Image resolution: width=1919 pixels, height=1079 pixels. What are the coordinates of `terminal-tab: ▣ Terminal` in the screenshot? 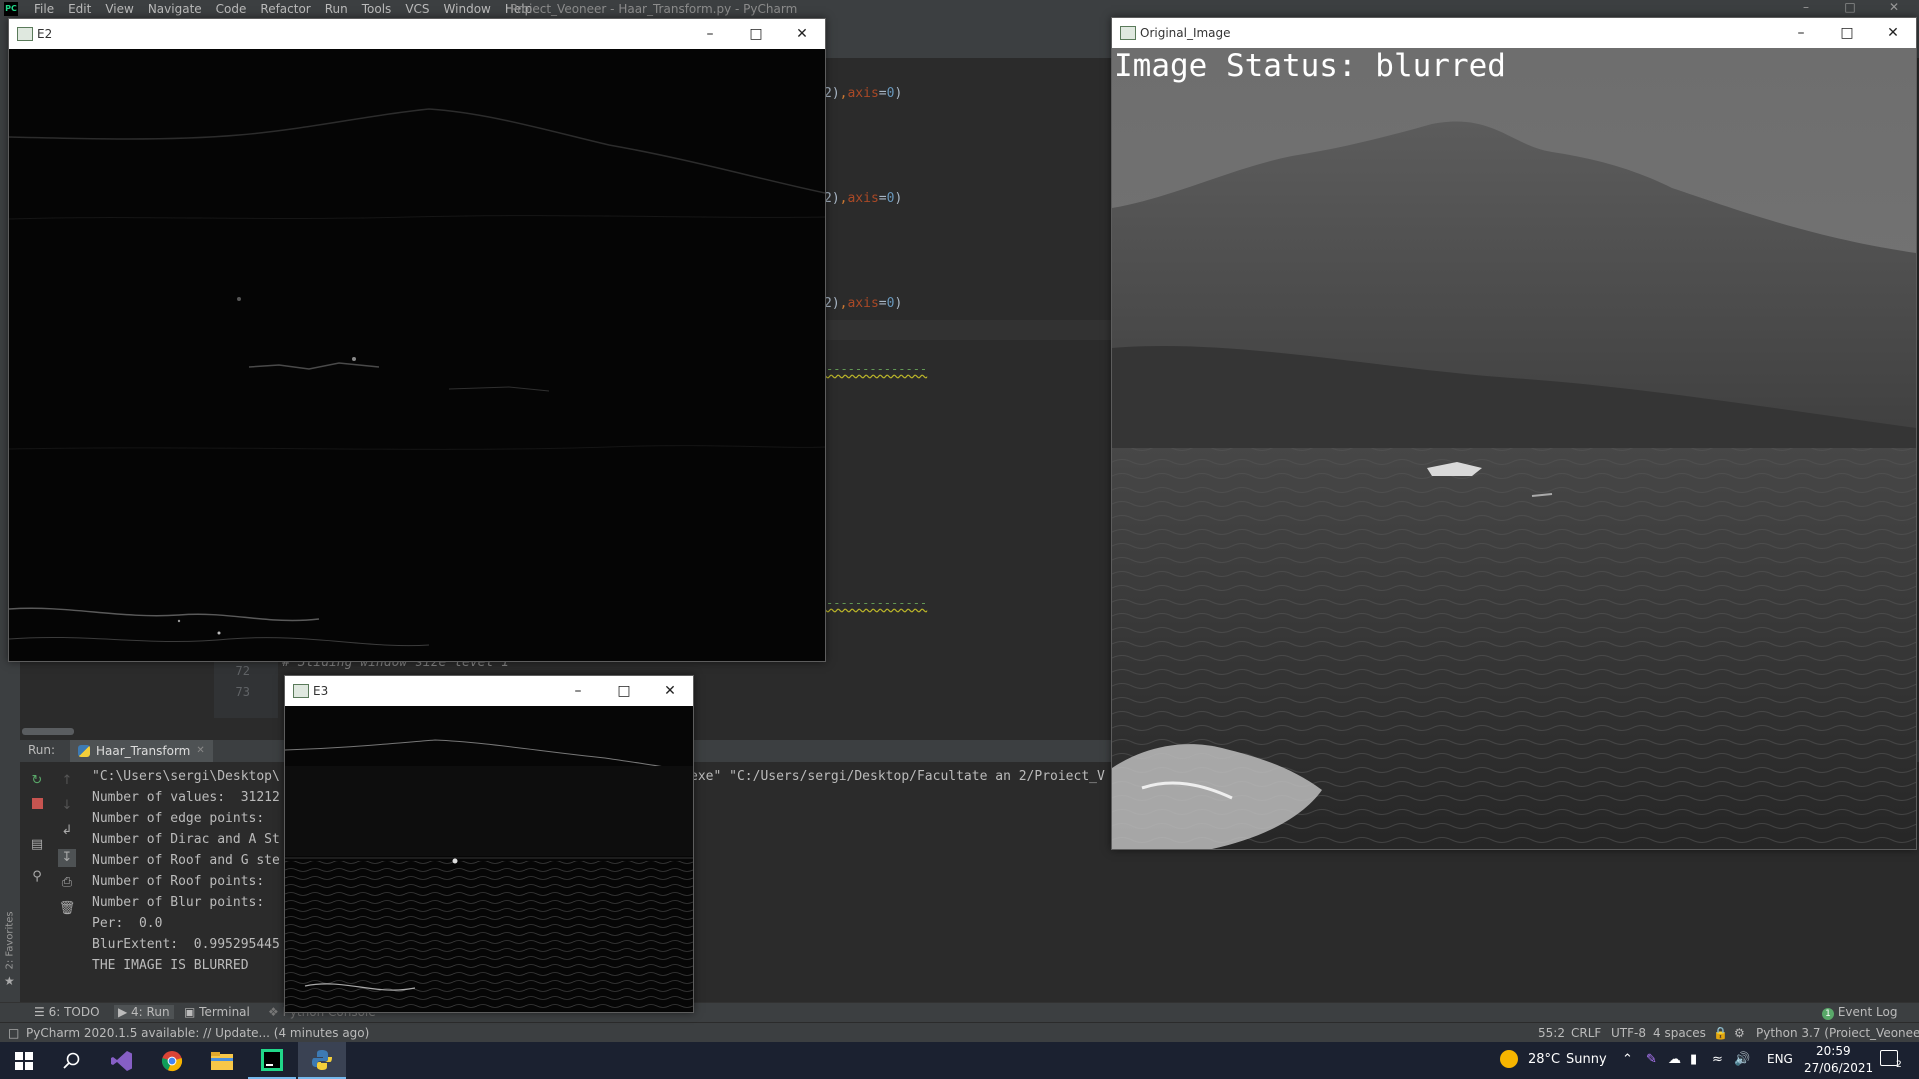 It's located at (217, 1012).